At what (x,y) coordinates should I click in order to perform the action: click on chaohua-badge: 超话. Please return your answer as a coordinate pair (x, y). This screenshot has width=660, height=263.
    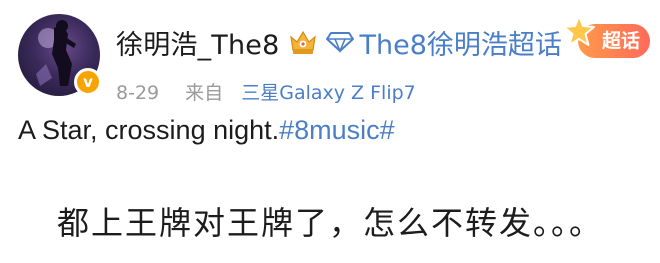
    Looking at the image, I should click on (608, 38).